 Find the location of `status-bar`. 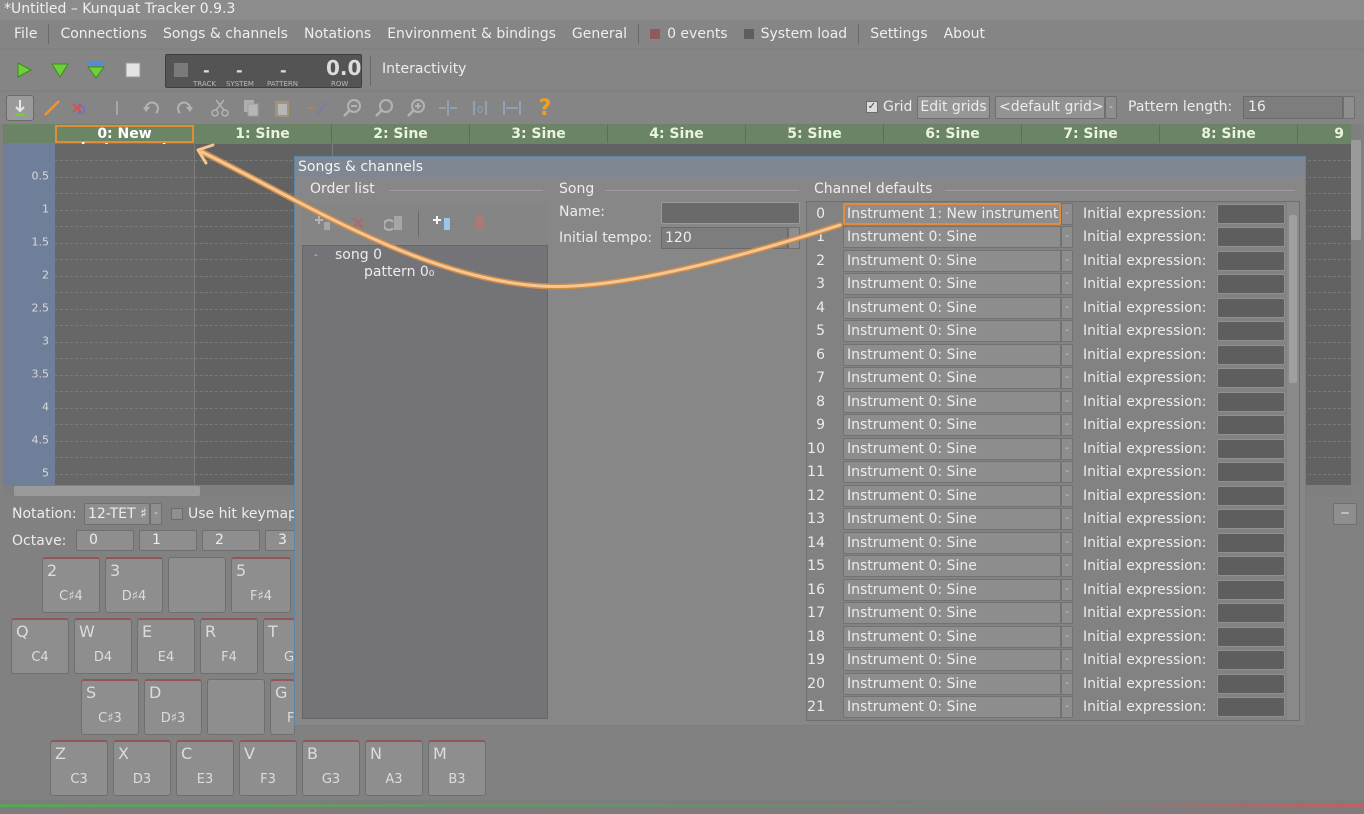

status-bar is located at coordinates (682, 807).